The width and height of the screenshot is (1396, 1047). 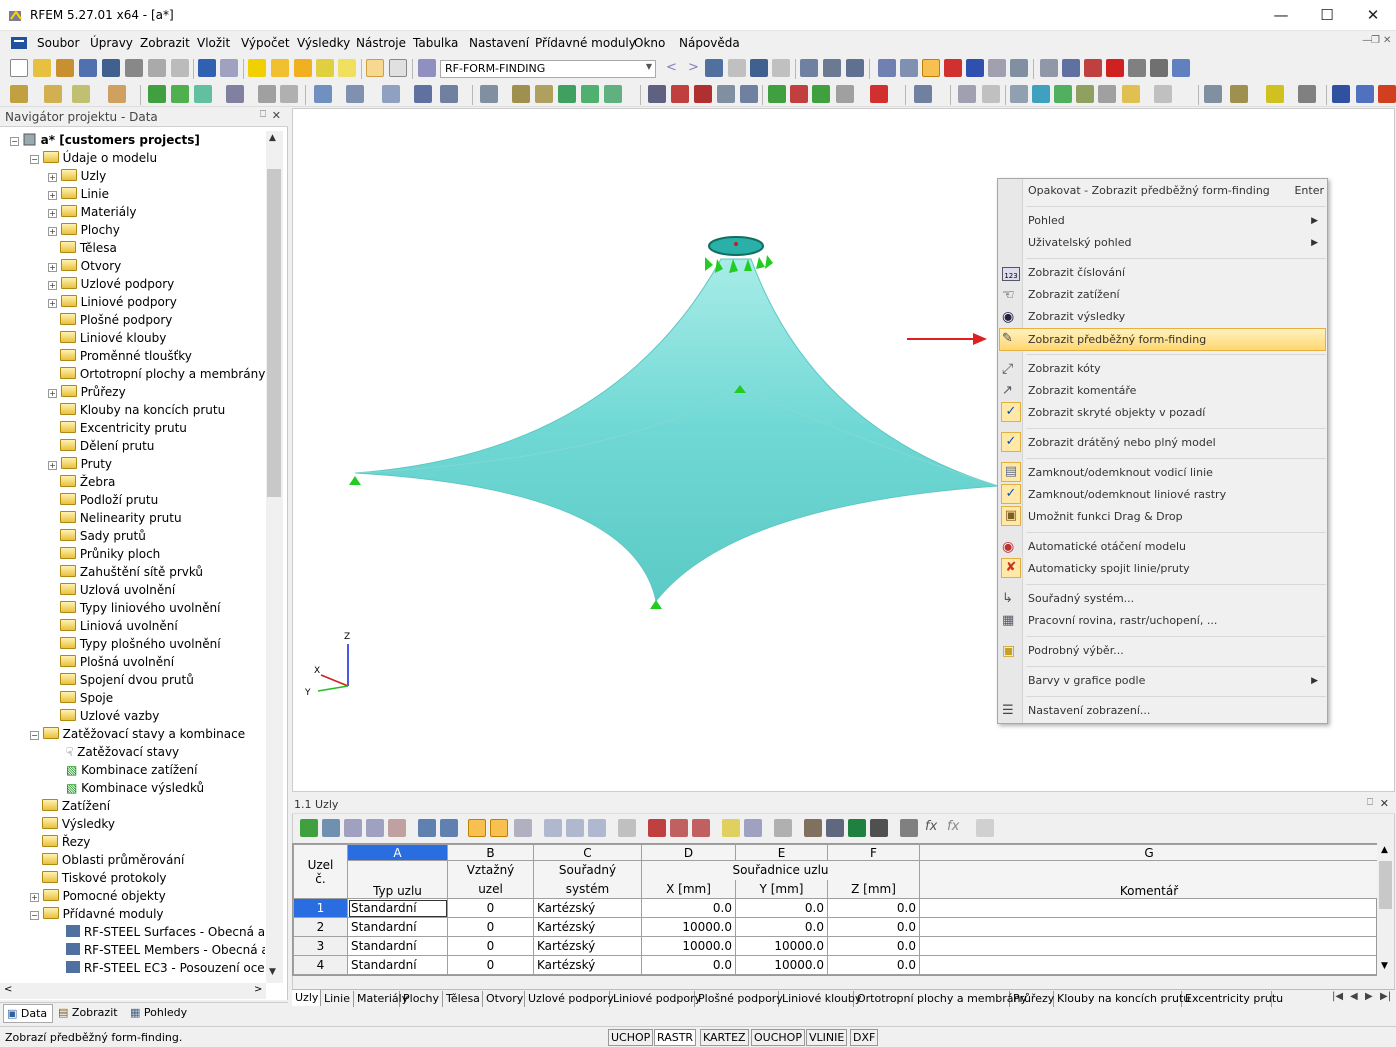 I want to click on navigator-scrollbar: ▲ ▼, so click(x=274, y=557).